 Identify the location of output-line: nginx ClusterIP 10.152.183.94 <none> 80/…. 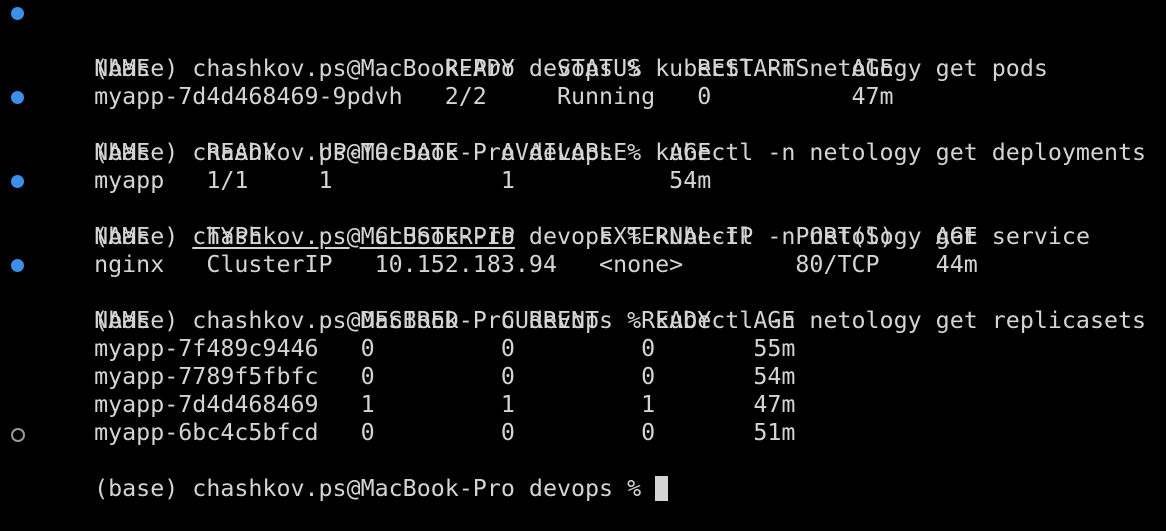
(583, 250).